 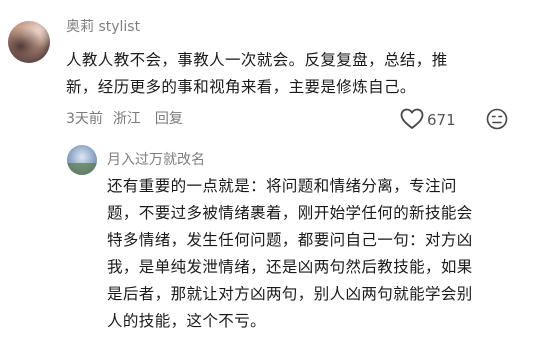 What do you see at coordinates (497, 119) in the screenshot?
I see `dislike-face-icon` at bounding box center [497, 119].